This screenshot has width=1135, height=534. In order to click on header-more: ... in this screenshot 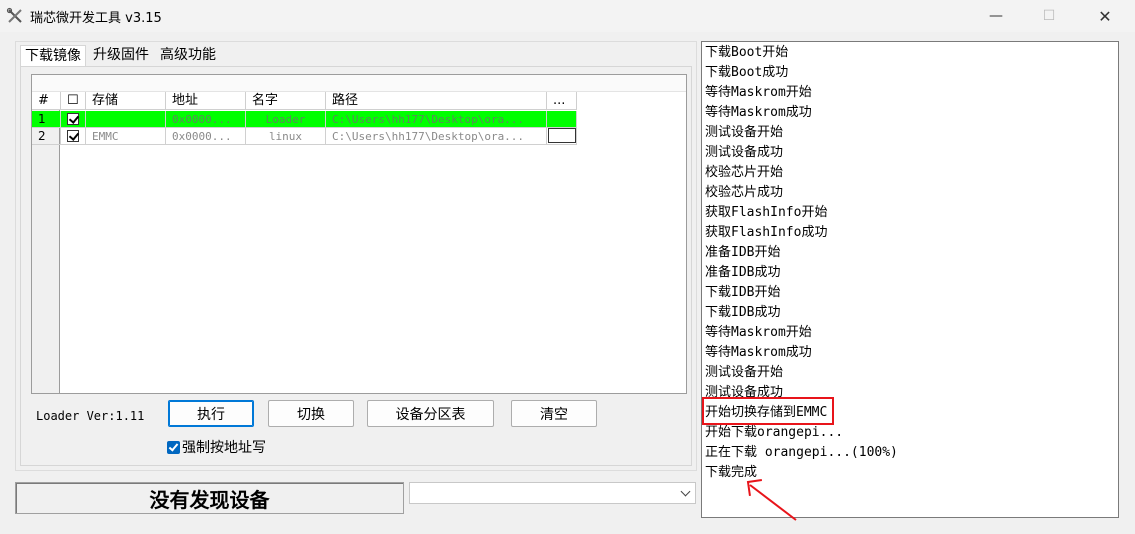, I will do `click(562, 101)`.